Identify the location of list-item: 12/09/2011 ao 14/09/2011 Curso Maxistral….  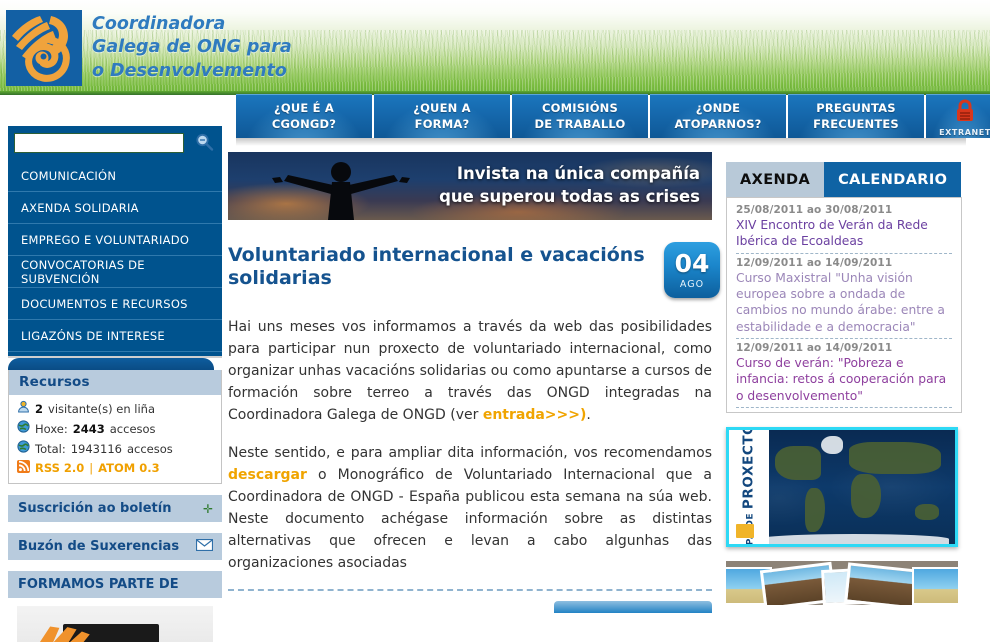
(844, 298).